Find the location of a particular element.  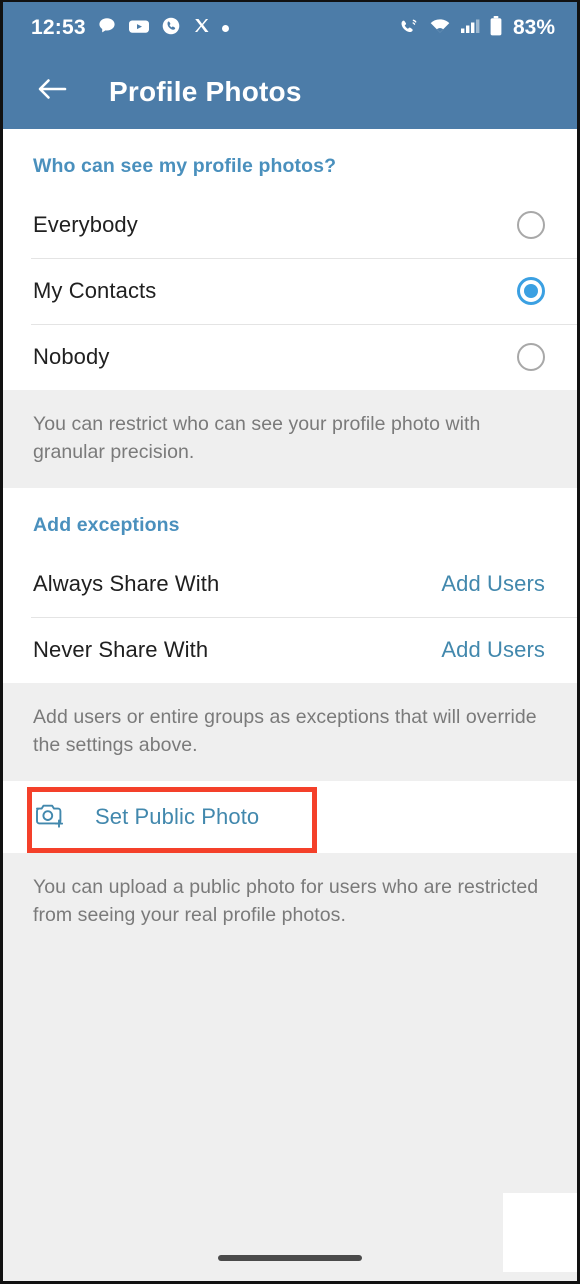

battery-icon is located at coordinates (496, 28).